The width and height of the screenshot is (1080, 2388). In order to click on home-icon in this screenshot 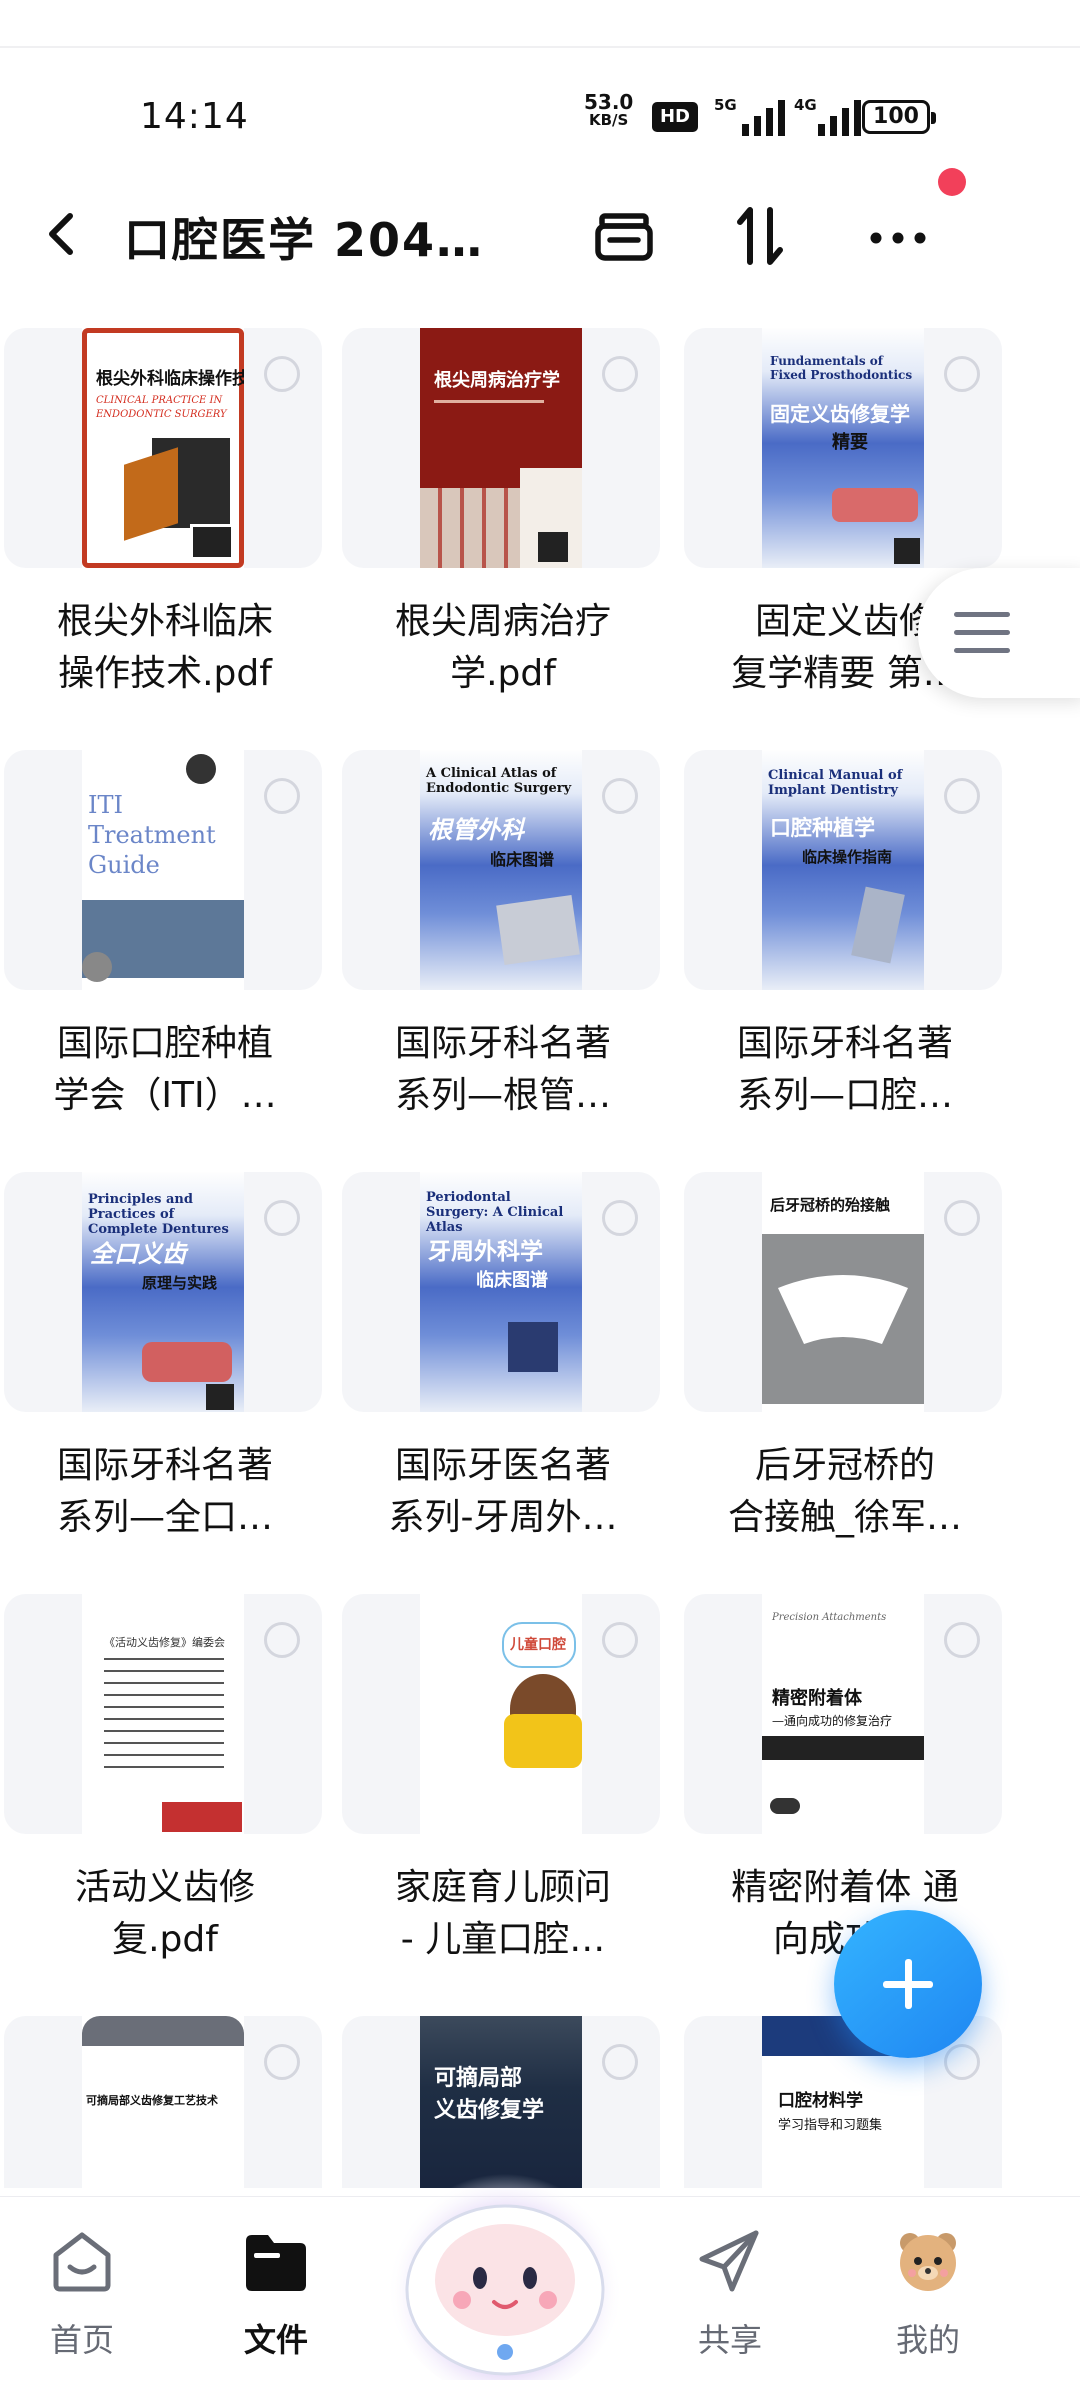, I will do `click(82, 2262)`.